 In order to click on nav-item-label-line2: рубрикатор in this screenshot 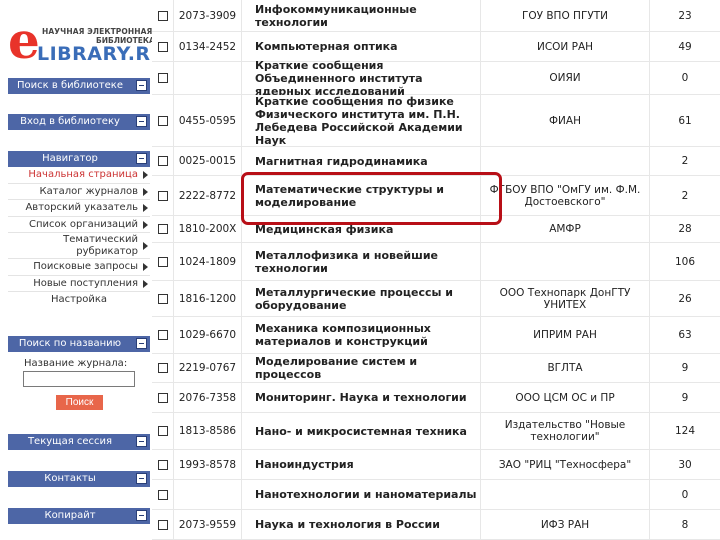, I will do `click(107, 251)`.